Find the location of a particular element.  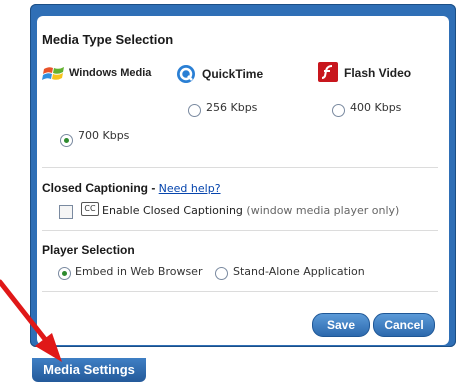

flash-logo-icon is located at coordinates (328, 72).